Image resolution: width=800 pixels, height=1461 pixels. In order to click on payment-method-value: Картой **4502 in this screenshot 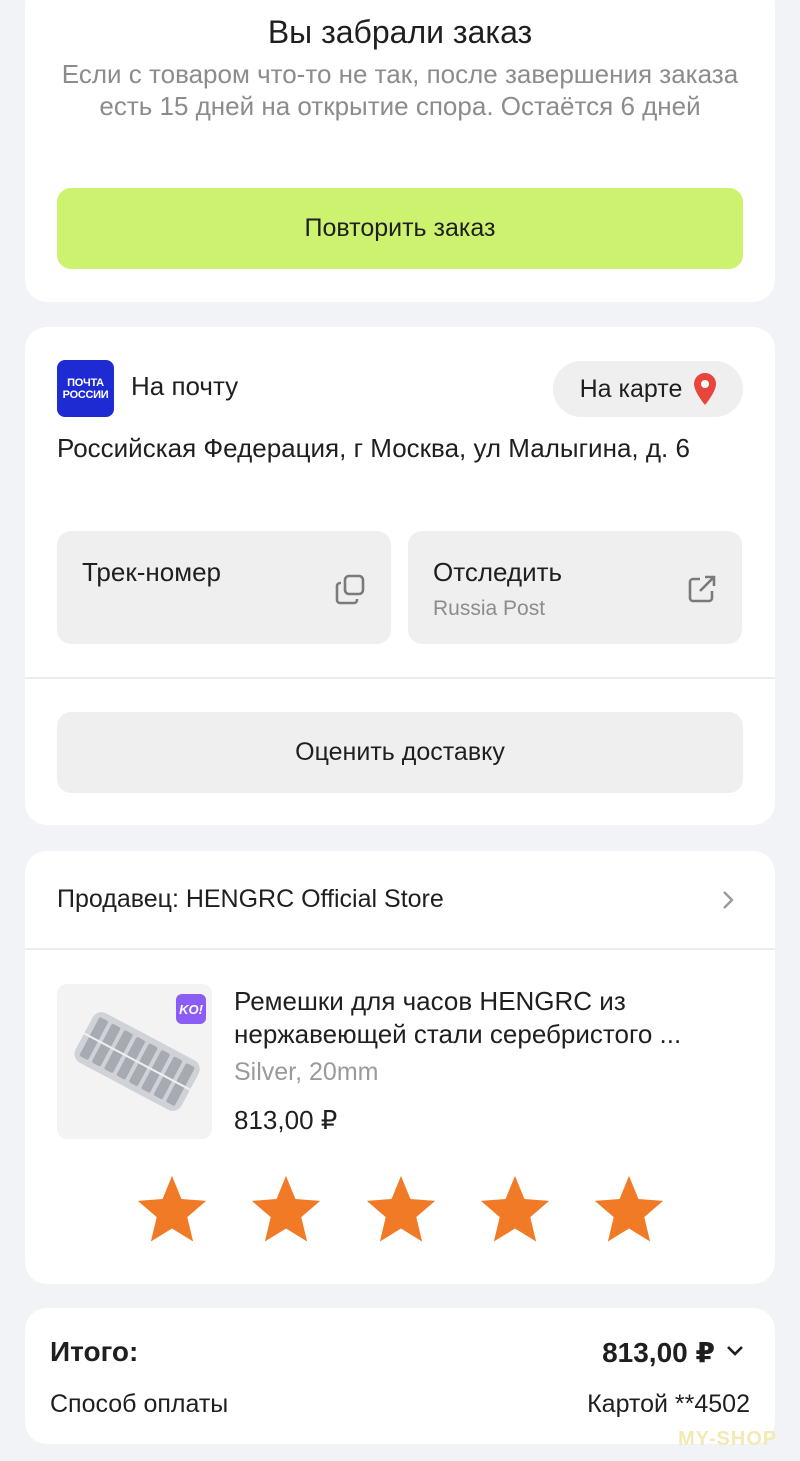, I will do `click(668, 1404)`.